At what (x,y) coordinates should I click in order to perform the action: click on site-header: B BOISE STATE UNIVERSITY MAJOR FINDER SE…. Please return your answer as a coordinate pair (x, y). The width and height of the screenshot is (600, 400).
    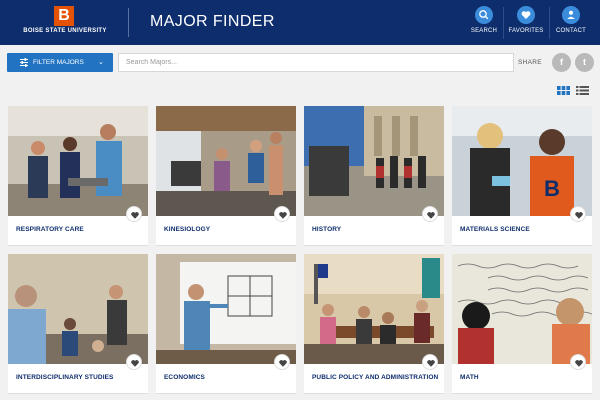
    Looking at the image, I should click on (300, 22).